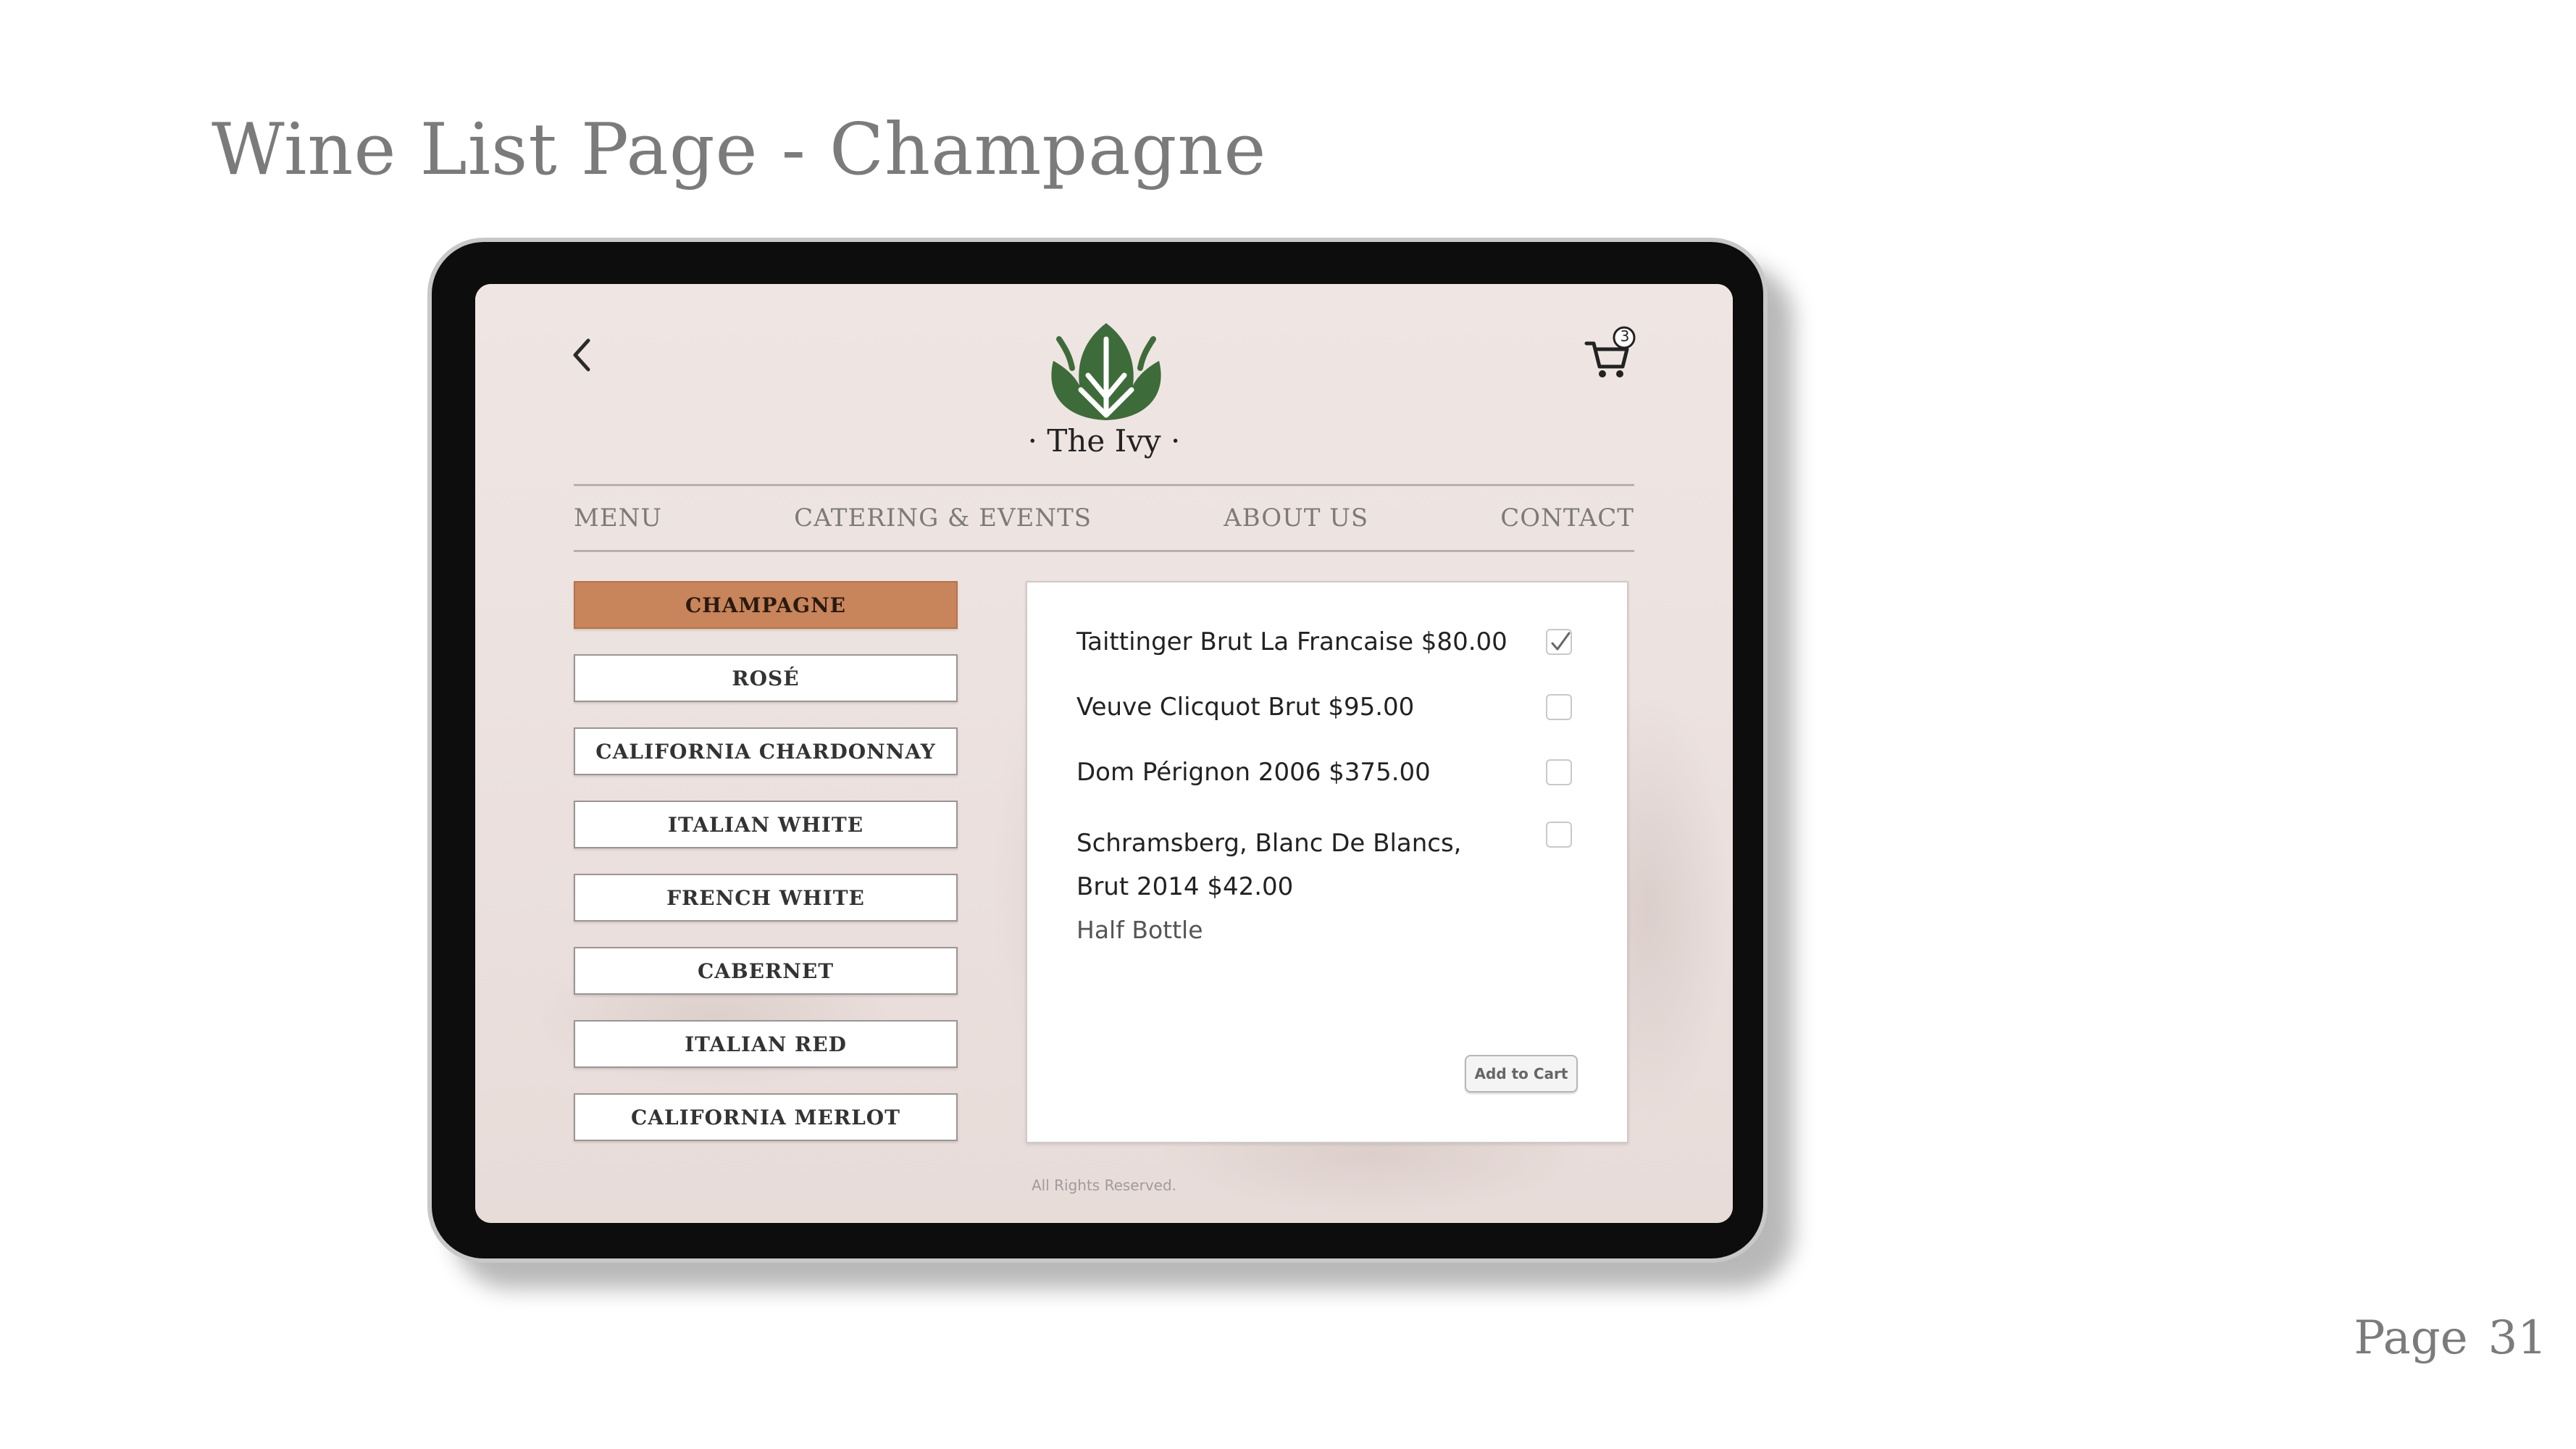 This screenshot has height=1449, width=2576. What do you see at coordinates (766, 1044) in the screenshot?
I see `category-italian-red: ITALIAN RED` at bounding box center [766, 1044].